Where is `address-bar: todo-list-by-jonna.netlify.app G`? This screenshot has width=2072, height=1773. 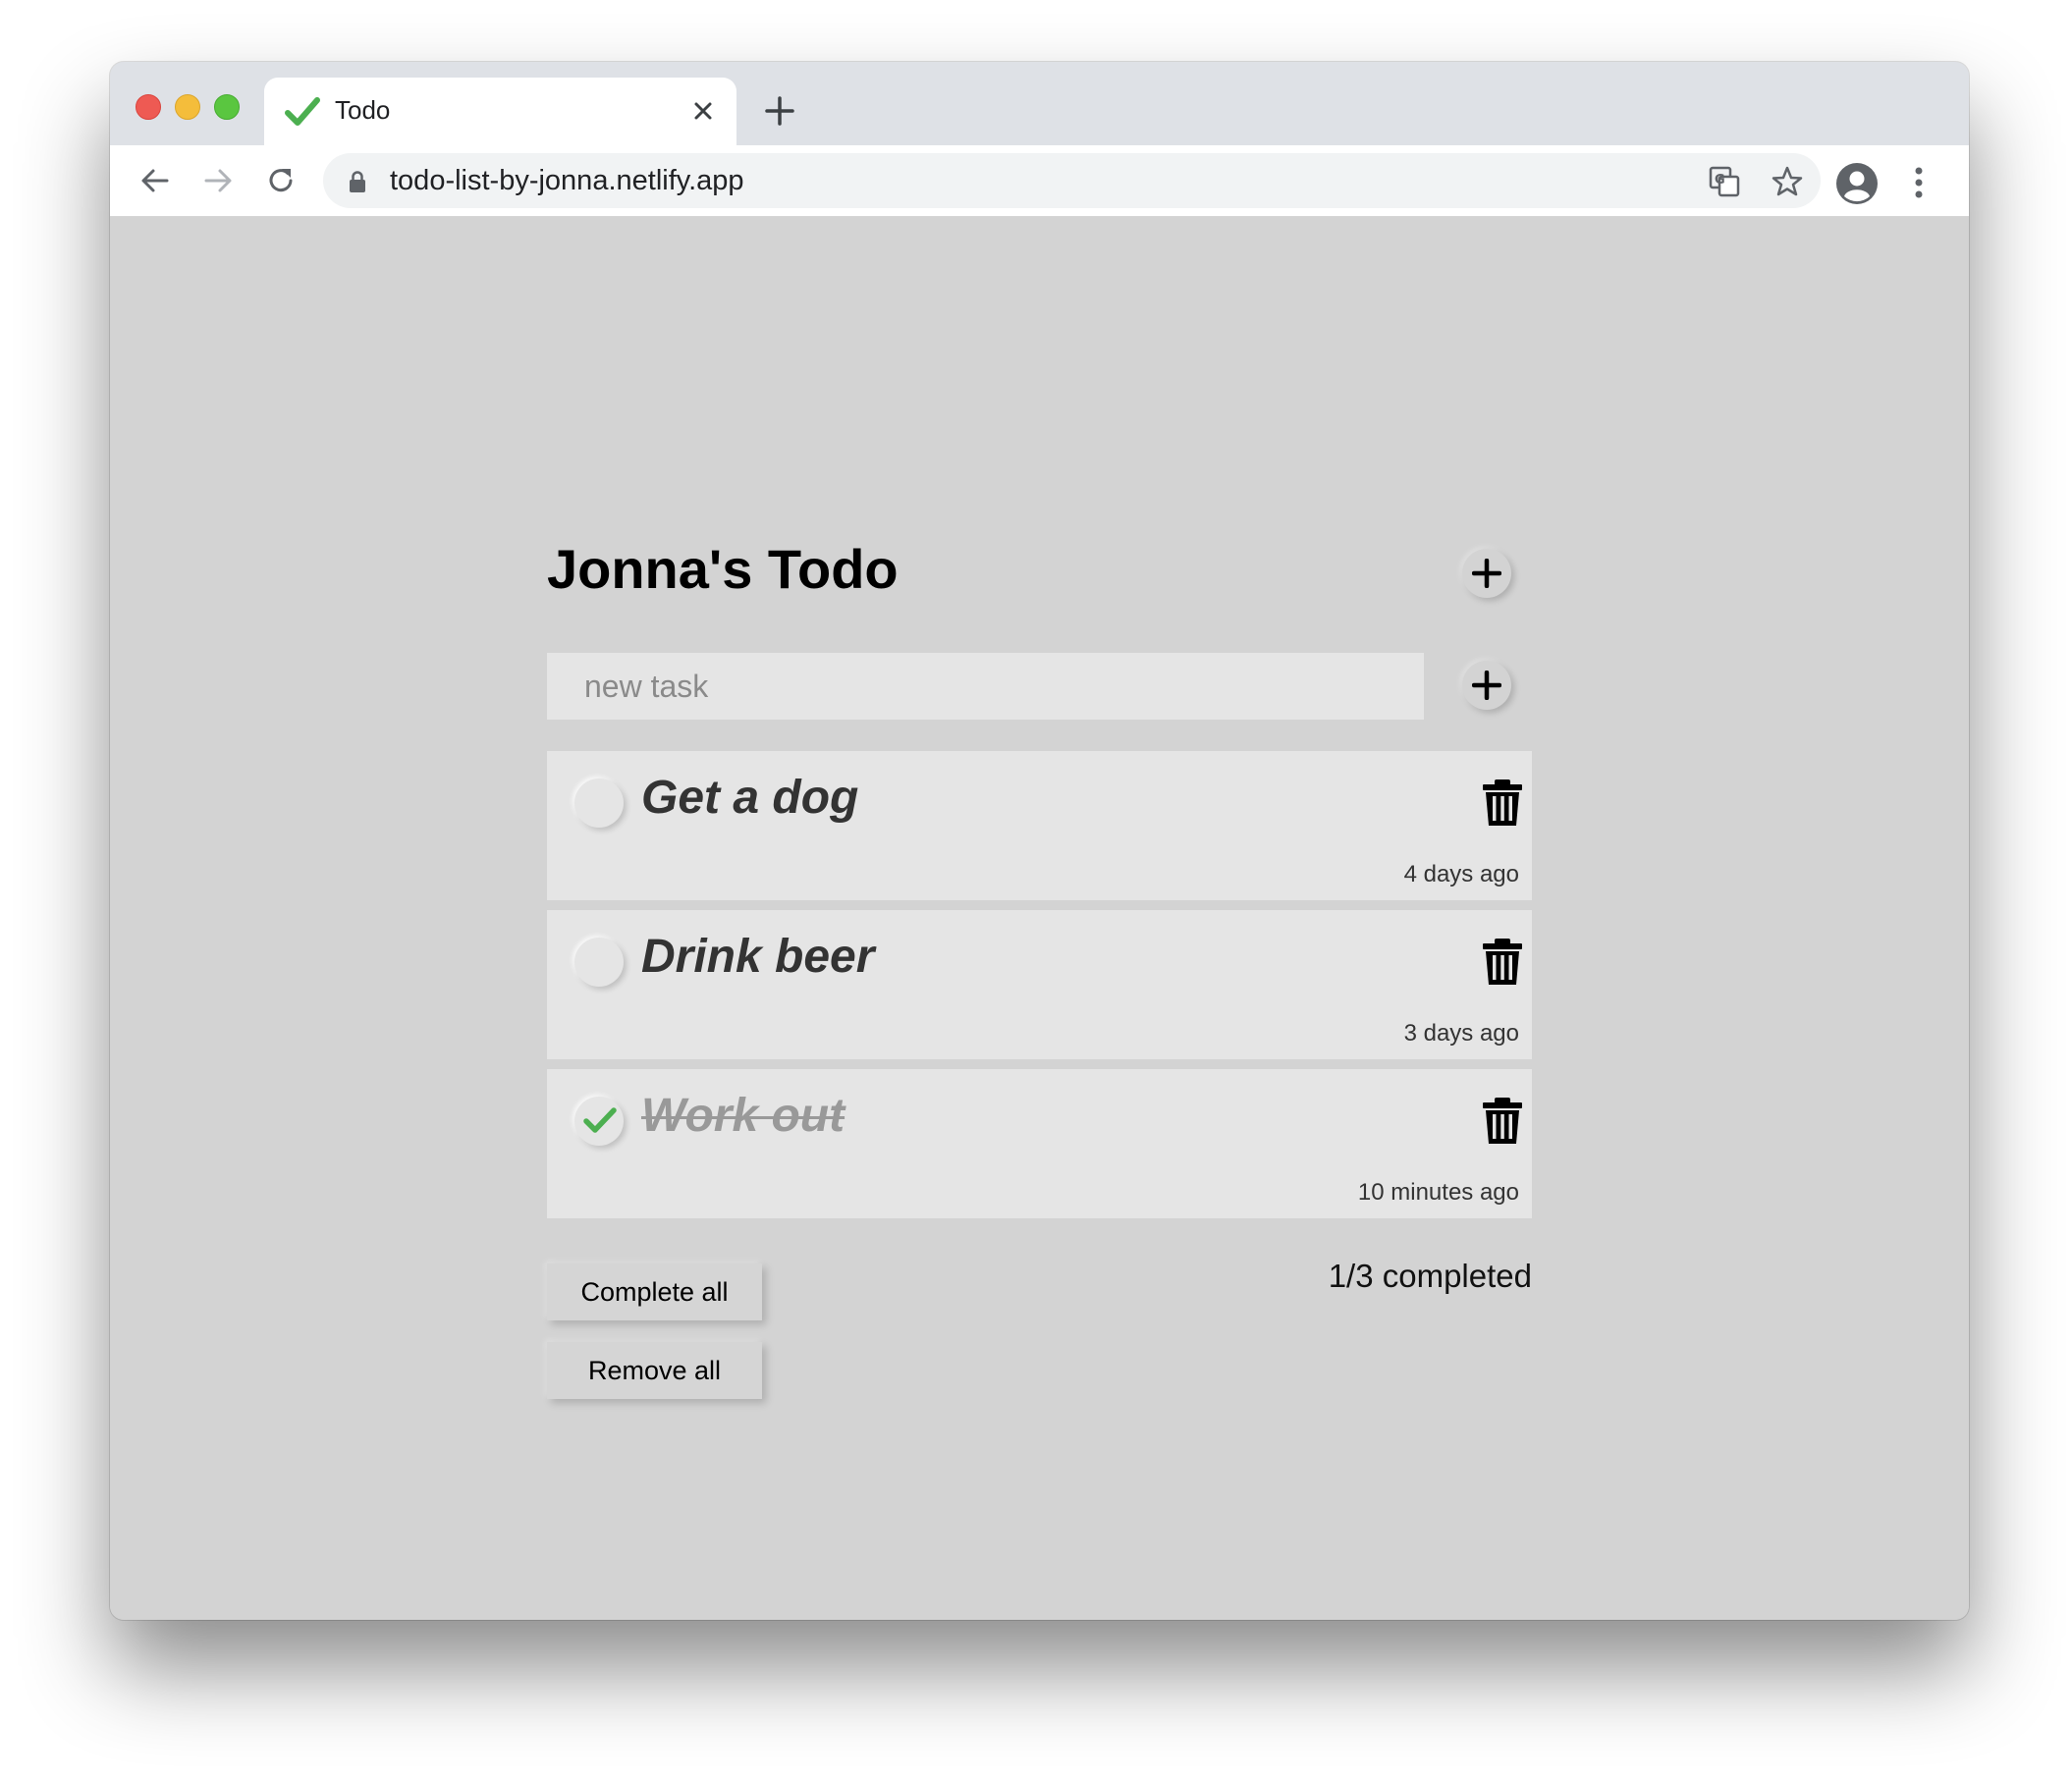 address-bar: todo-list-by-jonna.netlify.app G is located at coordinates (1072, 181).